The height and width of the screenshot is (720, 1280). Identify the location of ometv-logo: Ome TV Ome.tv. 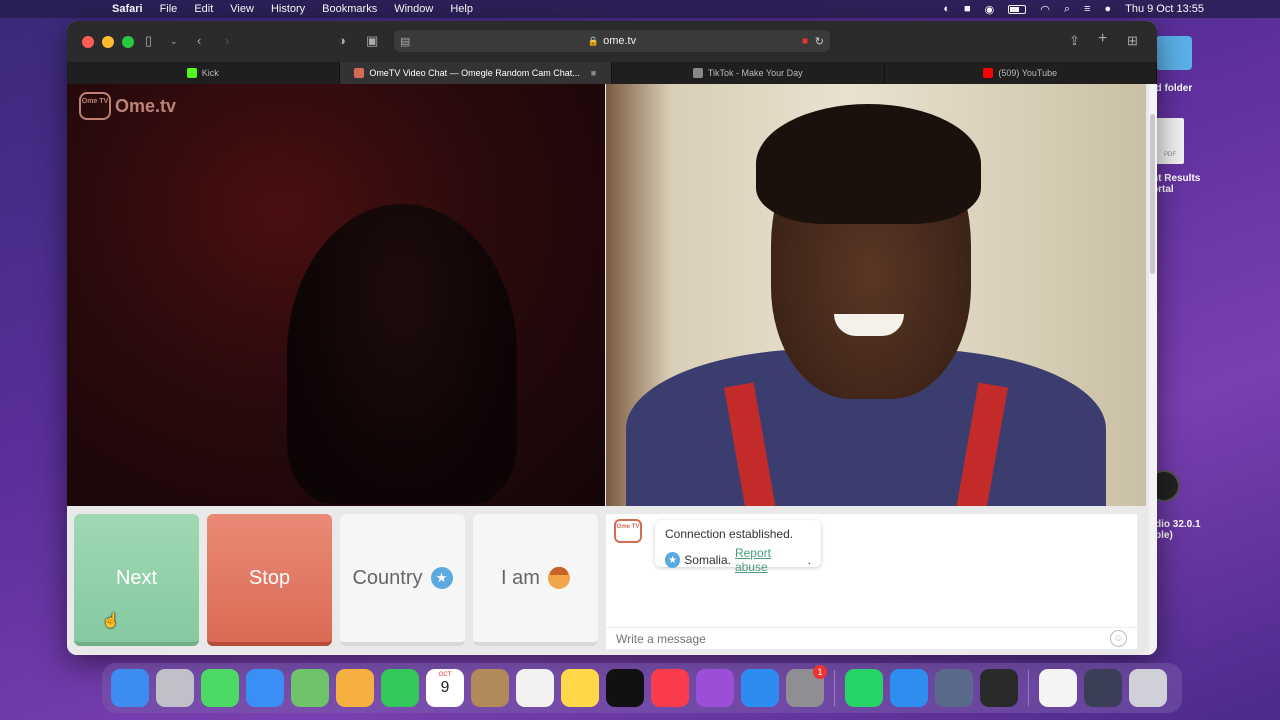
(127, 106).